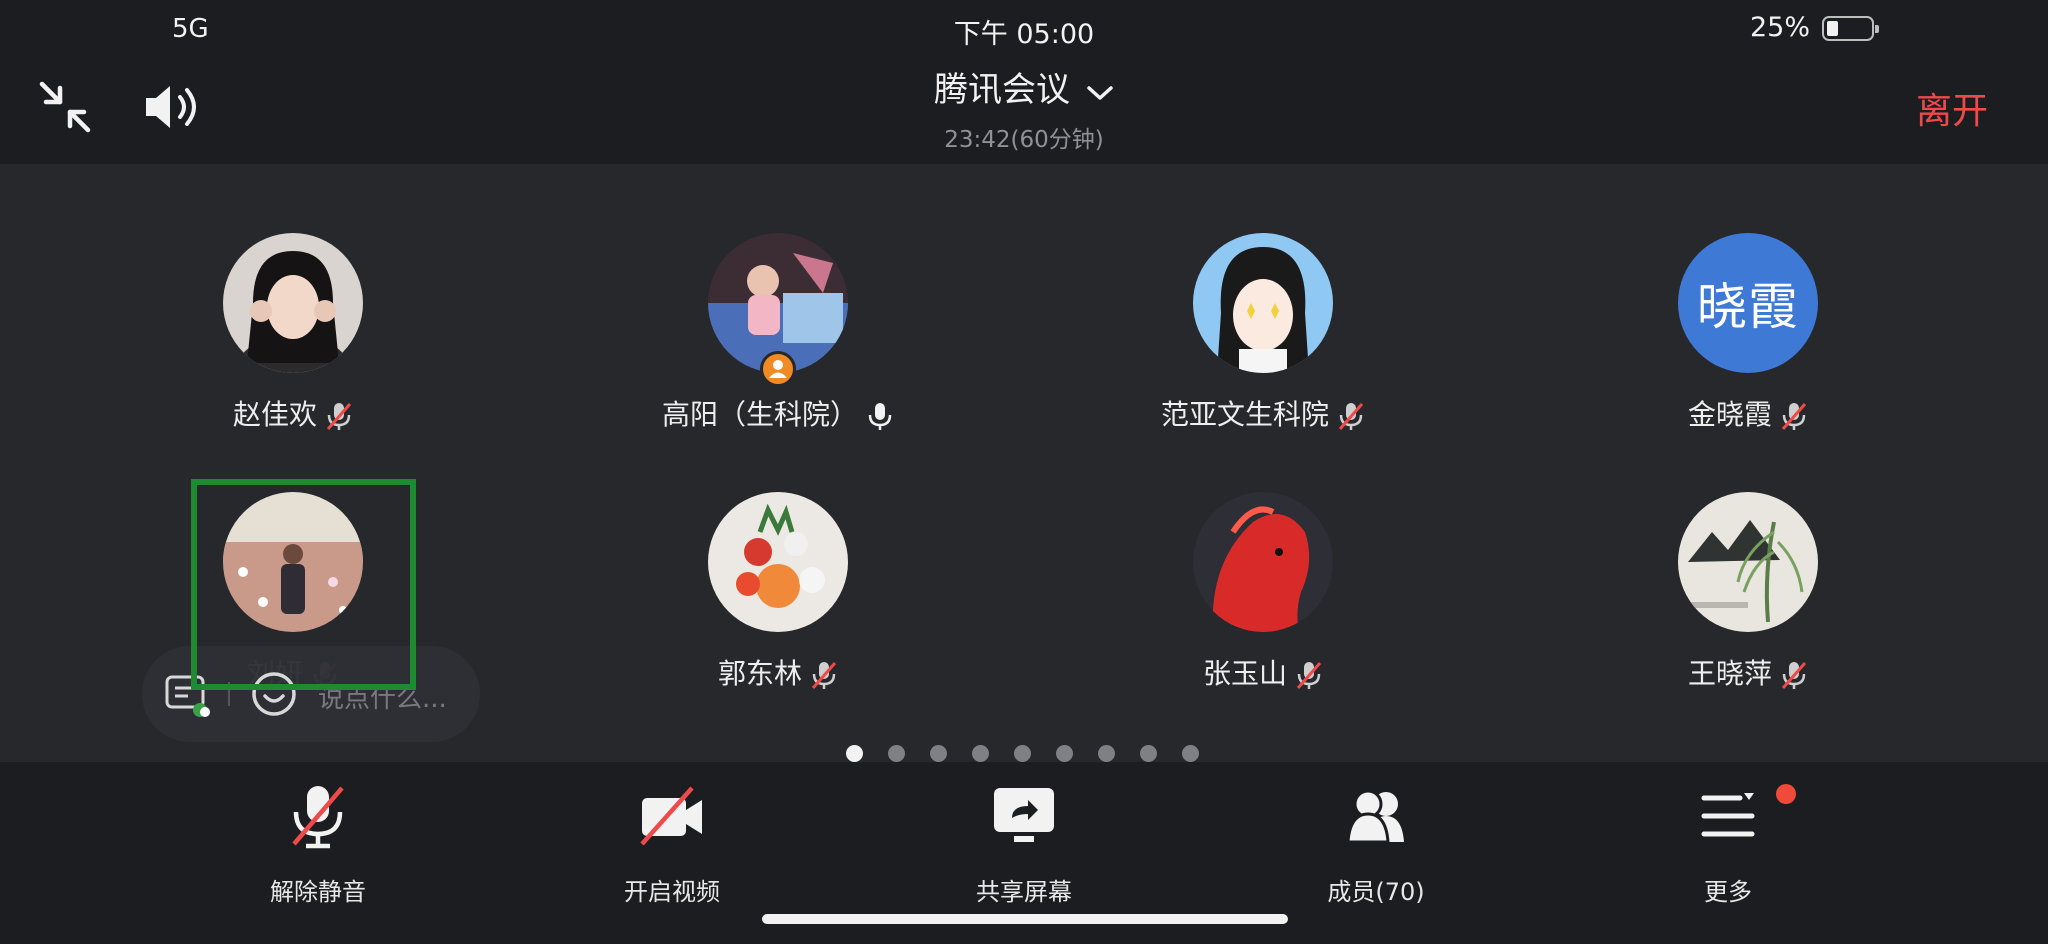  I want to click on avatar: 晓霞, so click(1748, 303).